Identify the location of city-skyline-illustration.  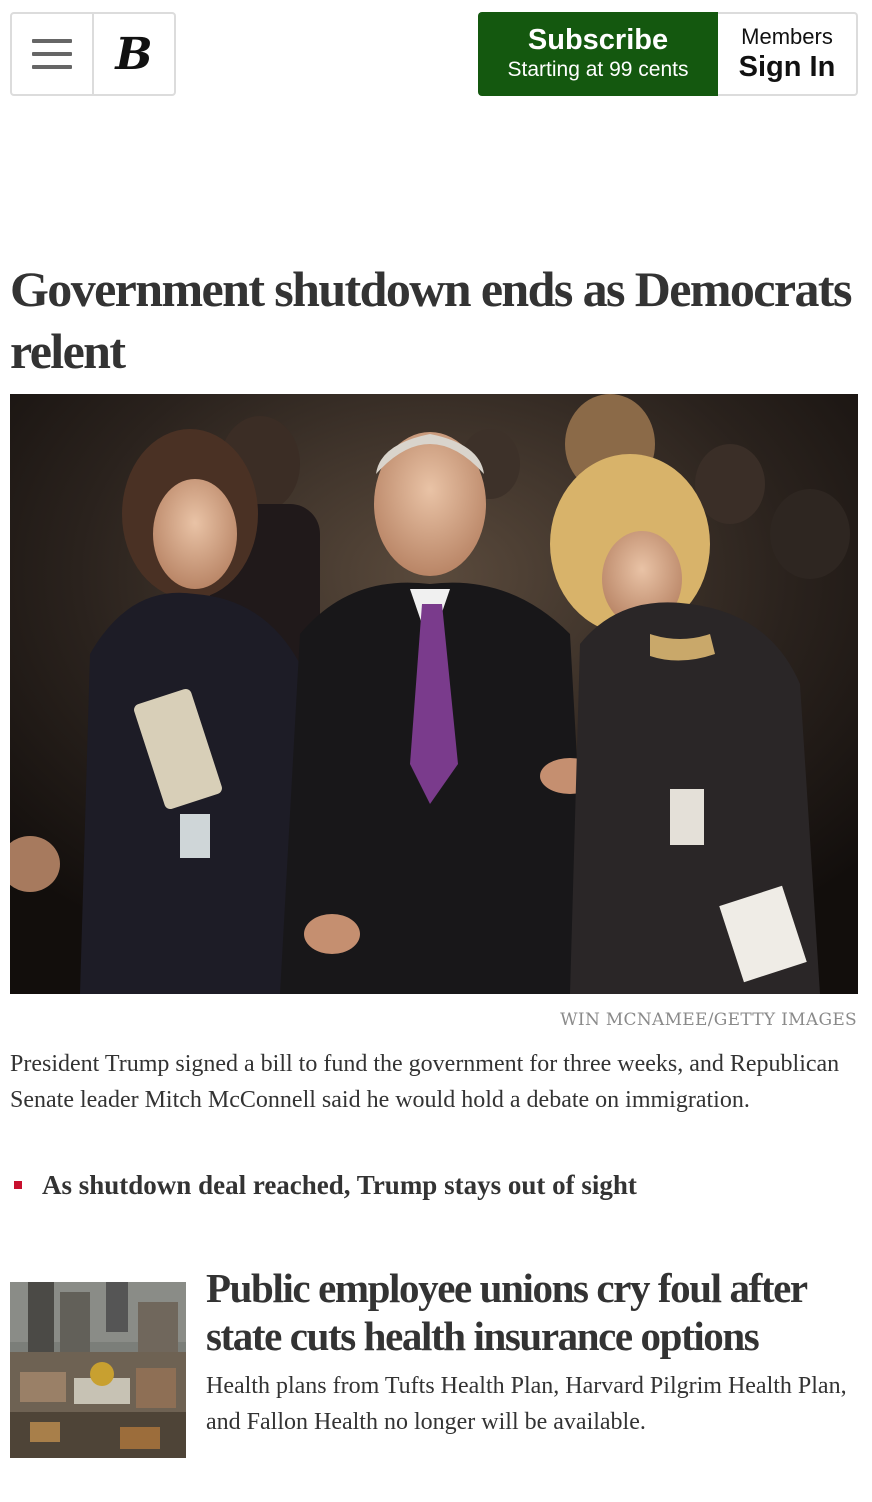
(98, 1370).